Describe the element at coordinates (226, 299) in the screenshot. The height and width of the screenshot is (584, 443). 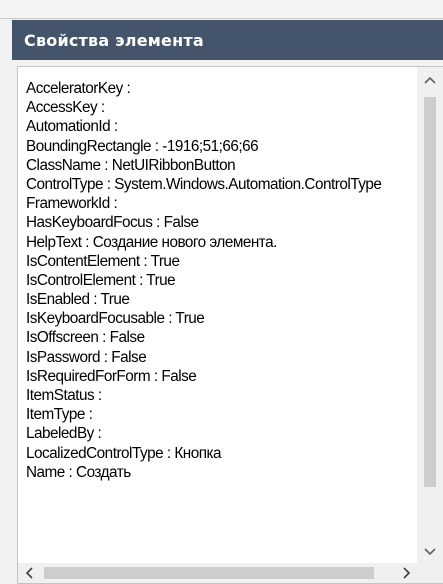
I see `property-row: IsEnabled : True` at that location.